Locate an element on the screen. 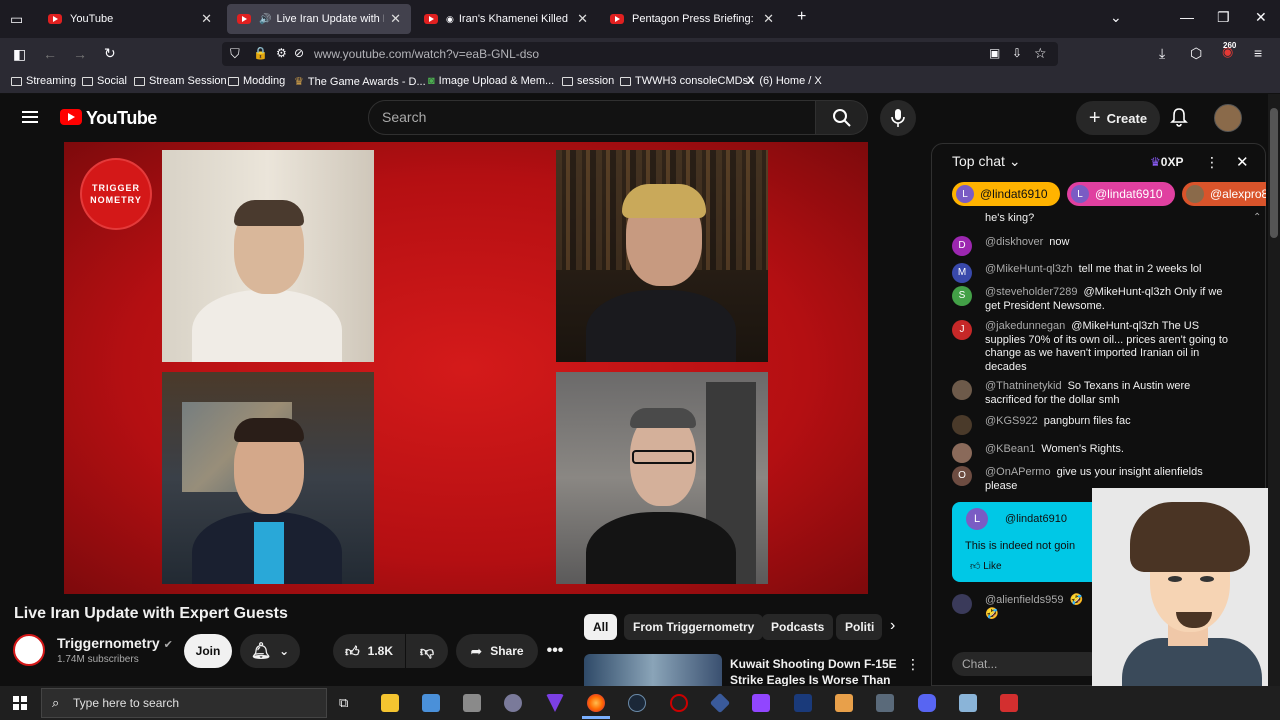  chat-avatar: J is located at coordinates (962, 330).